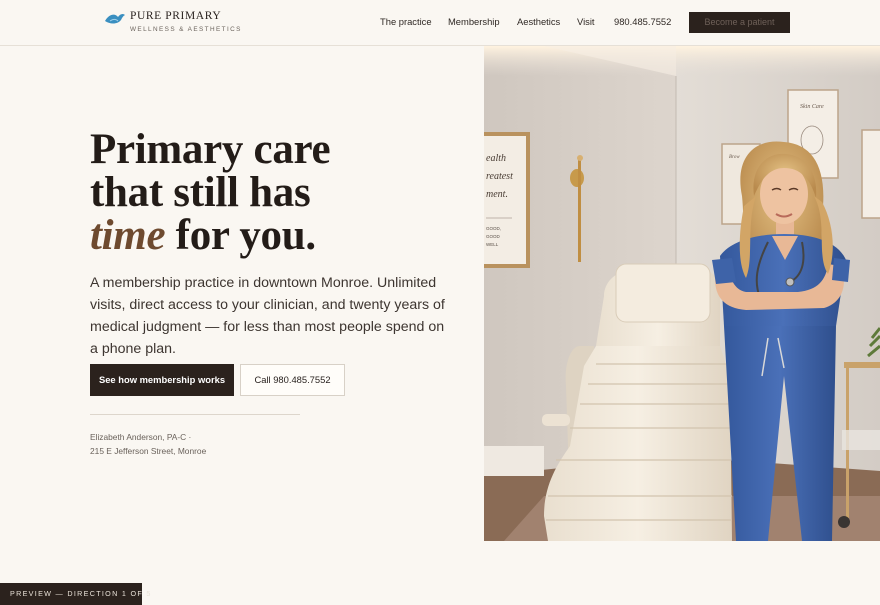 The image size is (880, 605). I want to click on practice-address: 215 E Jefferson Street, Monroe, so click(148, 451).